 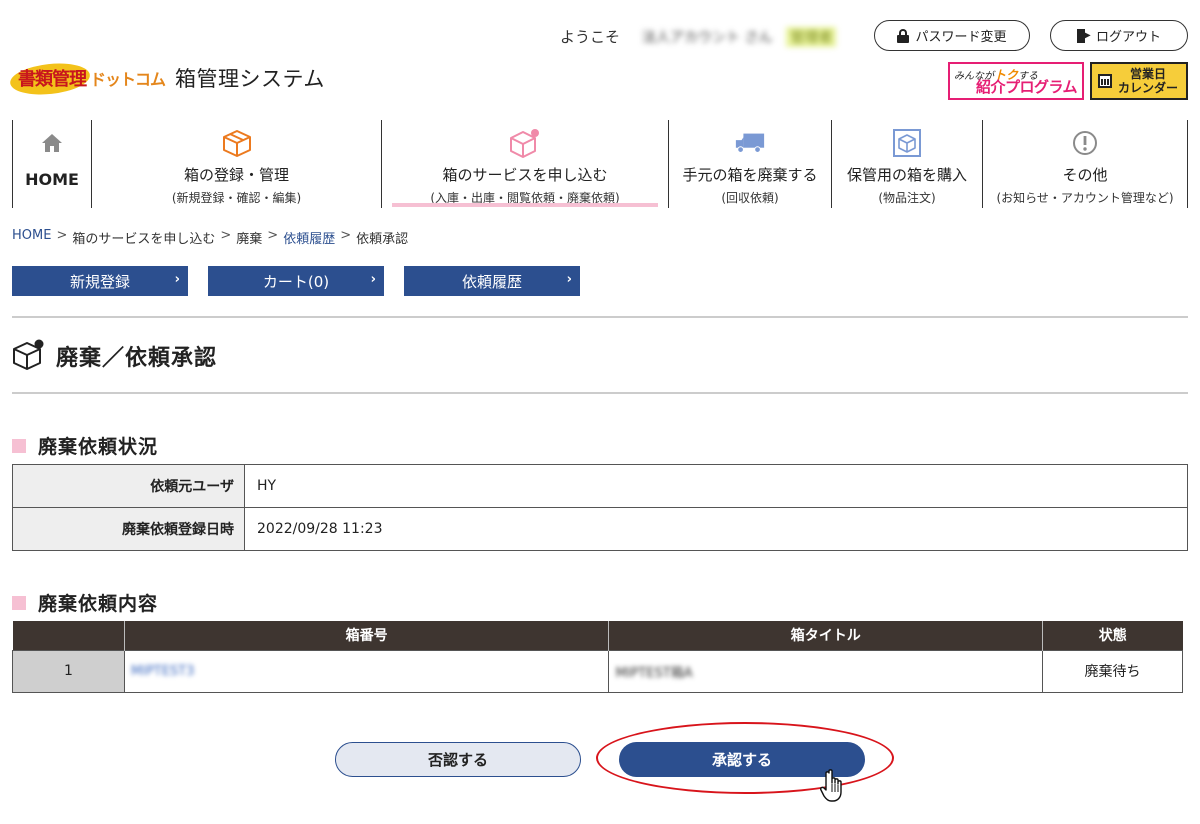 What do you see at coordinates (128, 486) in the screenshot?
I see `requester-label: 依頼元ユーザ` at bounding box center [128, 486].